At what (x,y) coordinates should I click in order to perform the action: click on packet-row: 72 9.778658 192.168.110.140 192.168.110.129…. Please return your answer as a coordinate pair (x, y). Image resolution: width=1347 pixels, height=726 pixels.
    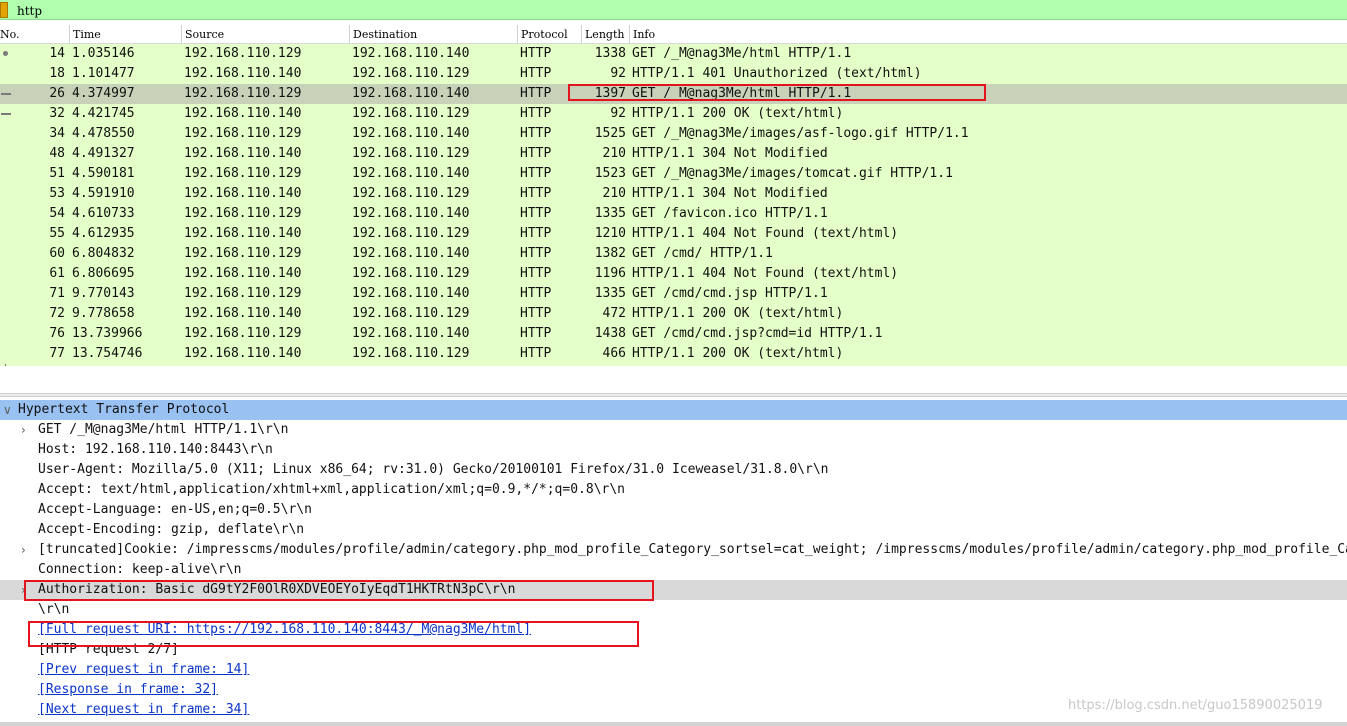
    Looking at the image, I should click on (673, 314).